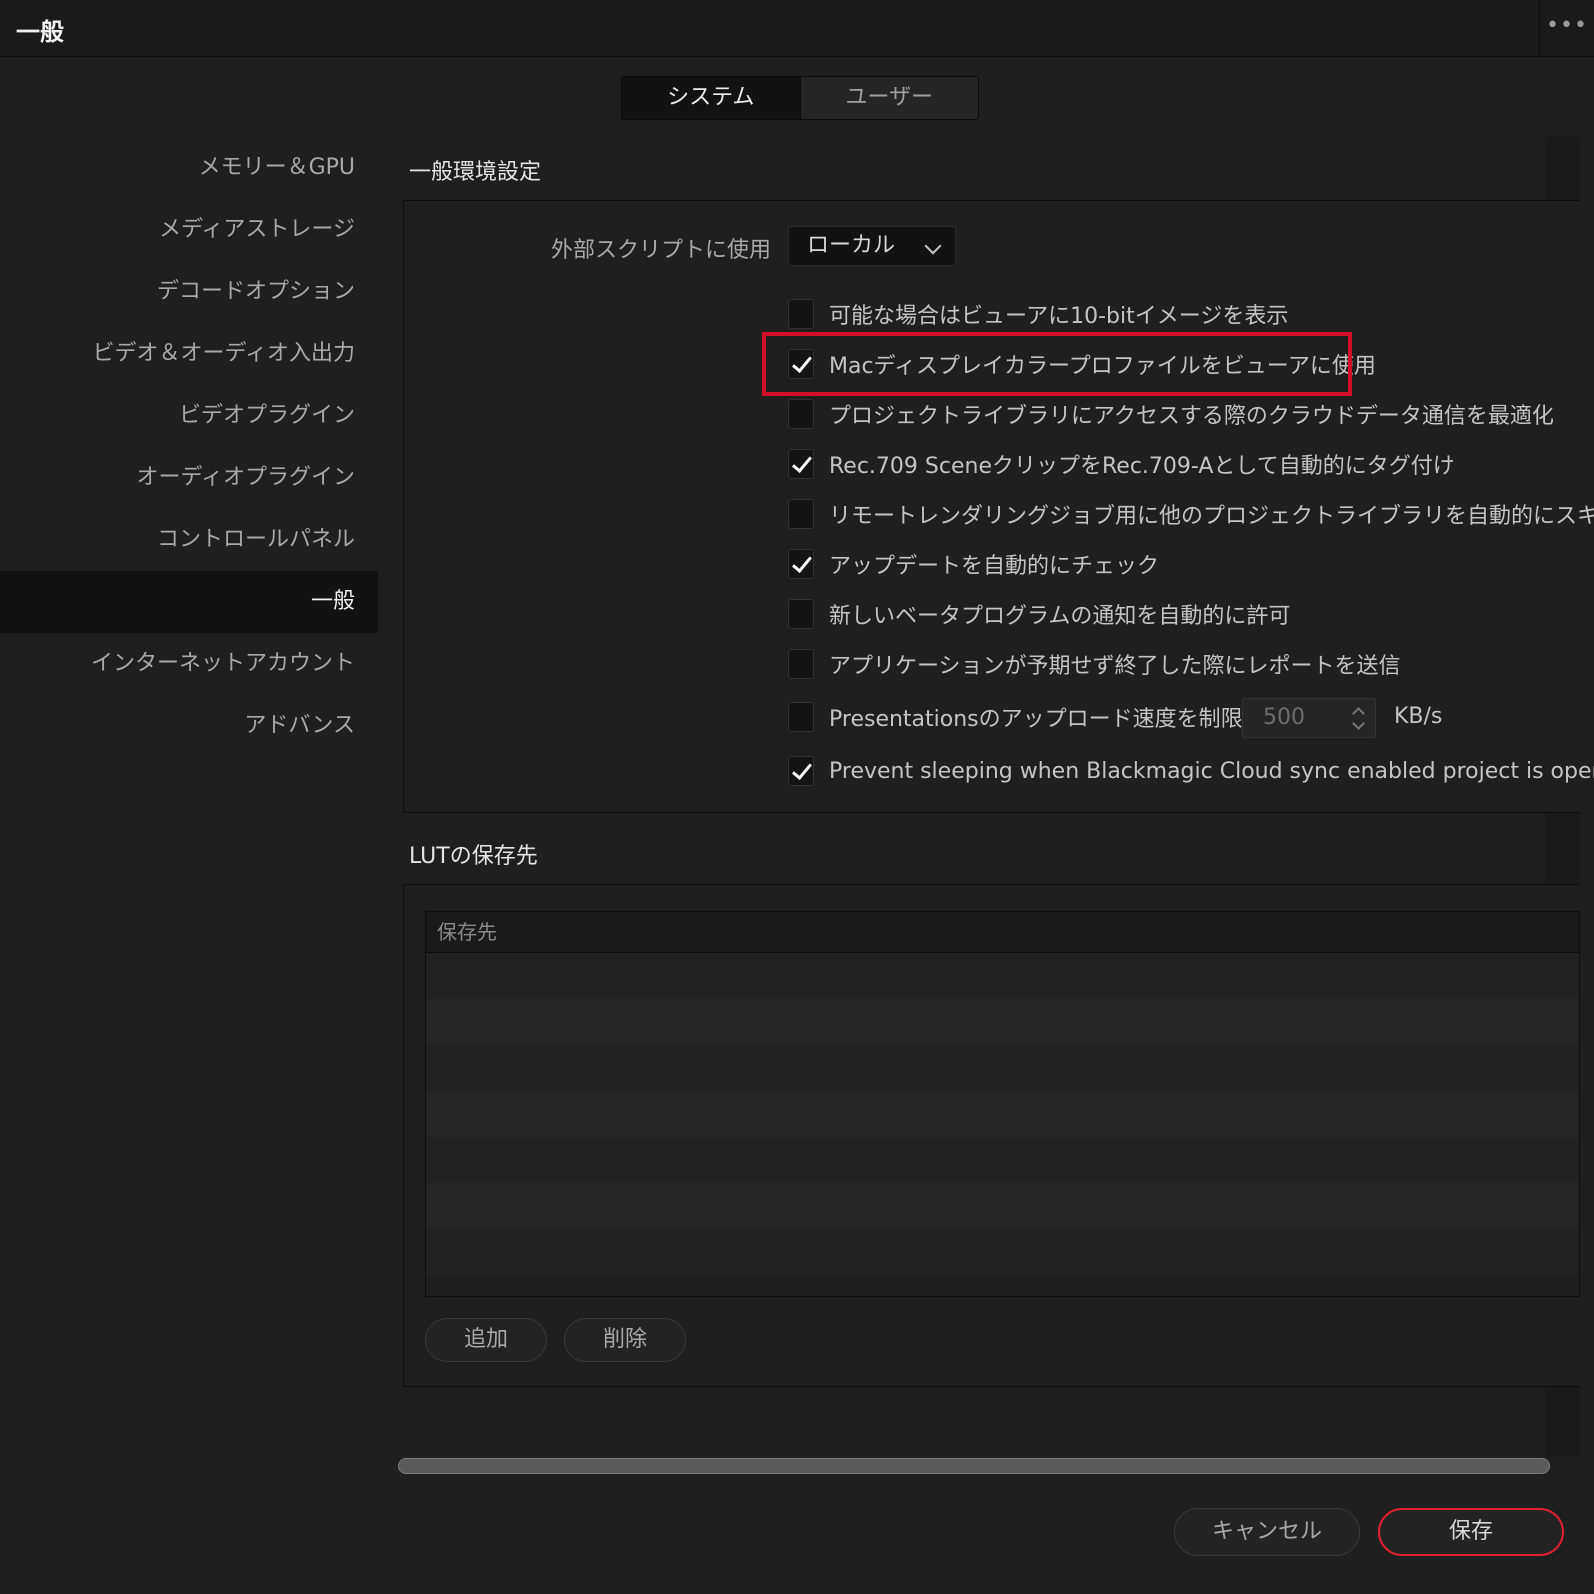  Describe the element at coordinates (1057, 364) in the screenshot. I see `highlight-box` at that location.